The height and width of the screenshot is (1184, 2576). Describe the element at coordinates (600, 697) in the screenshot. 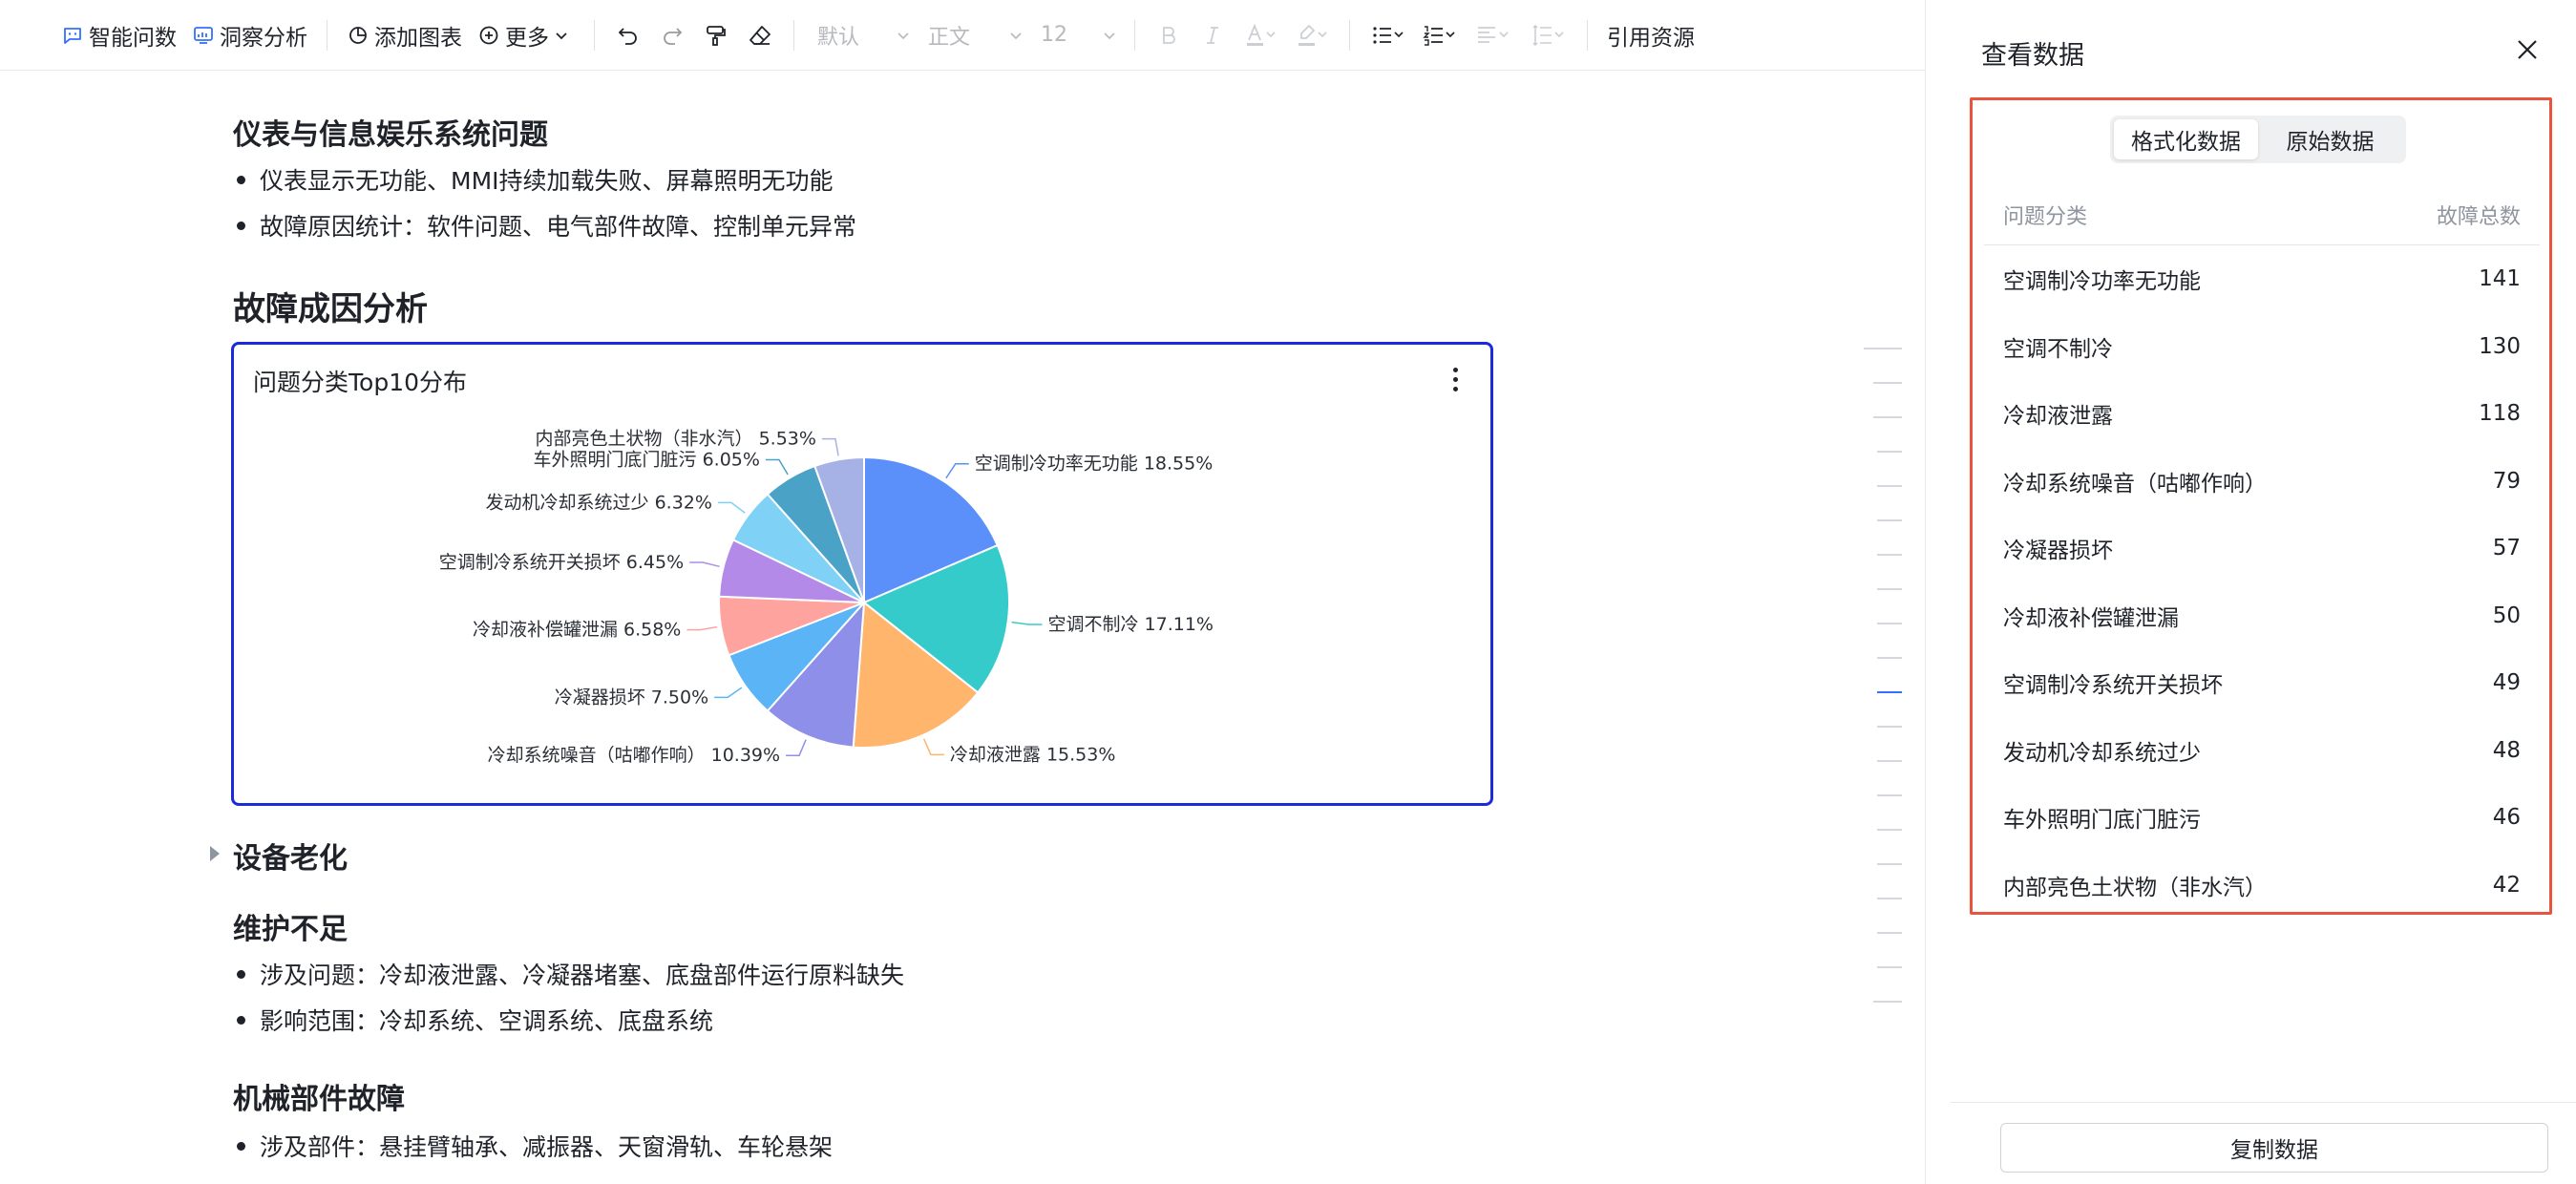

I see `slice-label-name: 冷凝器损坏` at that location.